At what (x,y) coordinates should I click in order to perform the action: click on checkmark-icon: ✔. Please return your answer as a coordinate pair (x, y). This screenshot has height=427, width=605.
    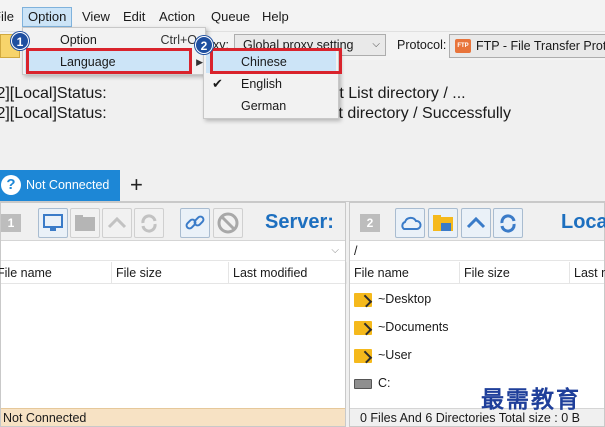
    Looking at the image, I should click on (217, 83).